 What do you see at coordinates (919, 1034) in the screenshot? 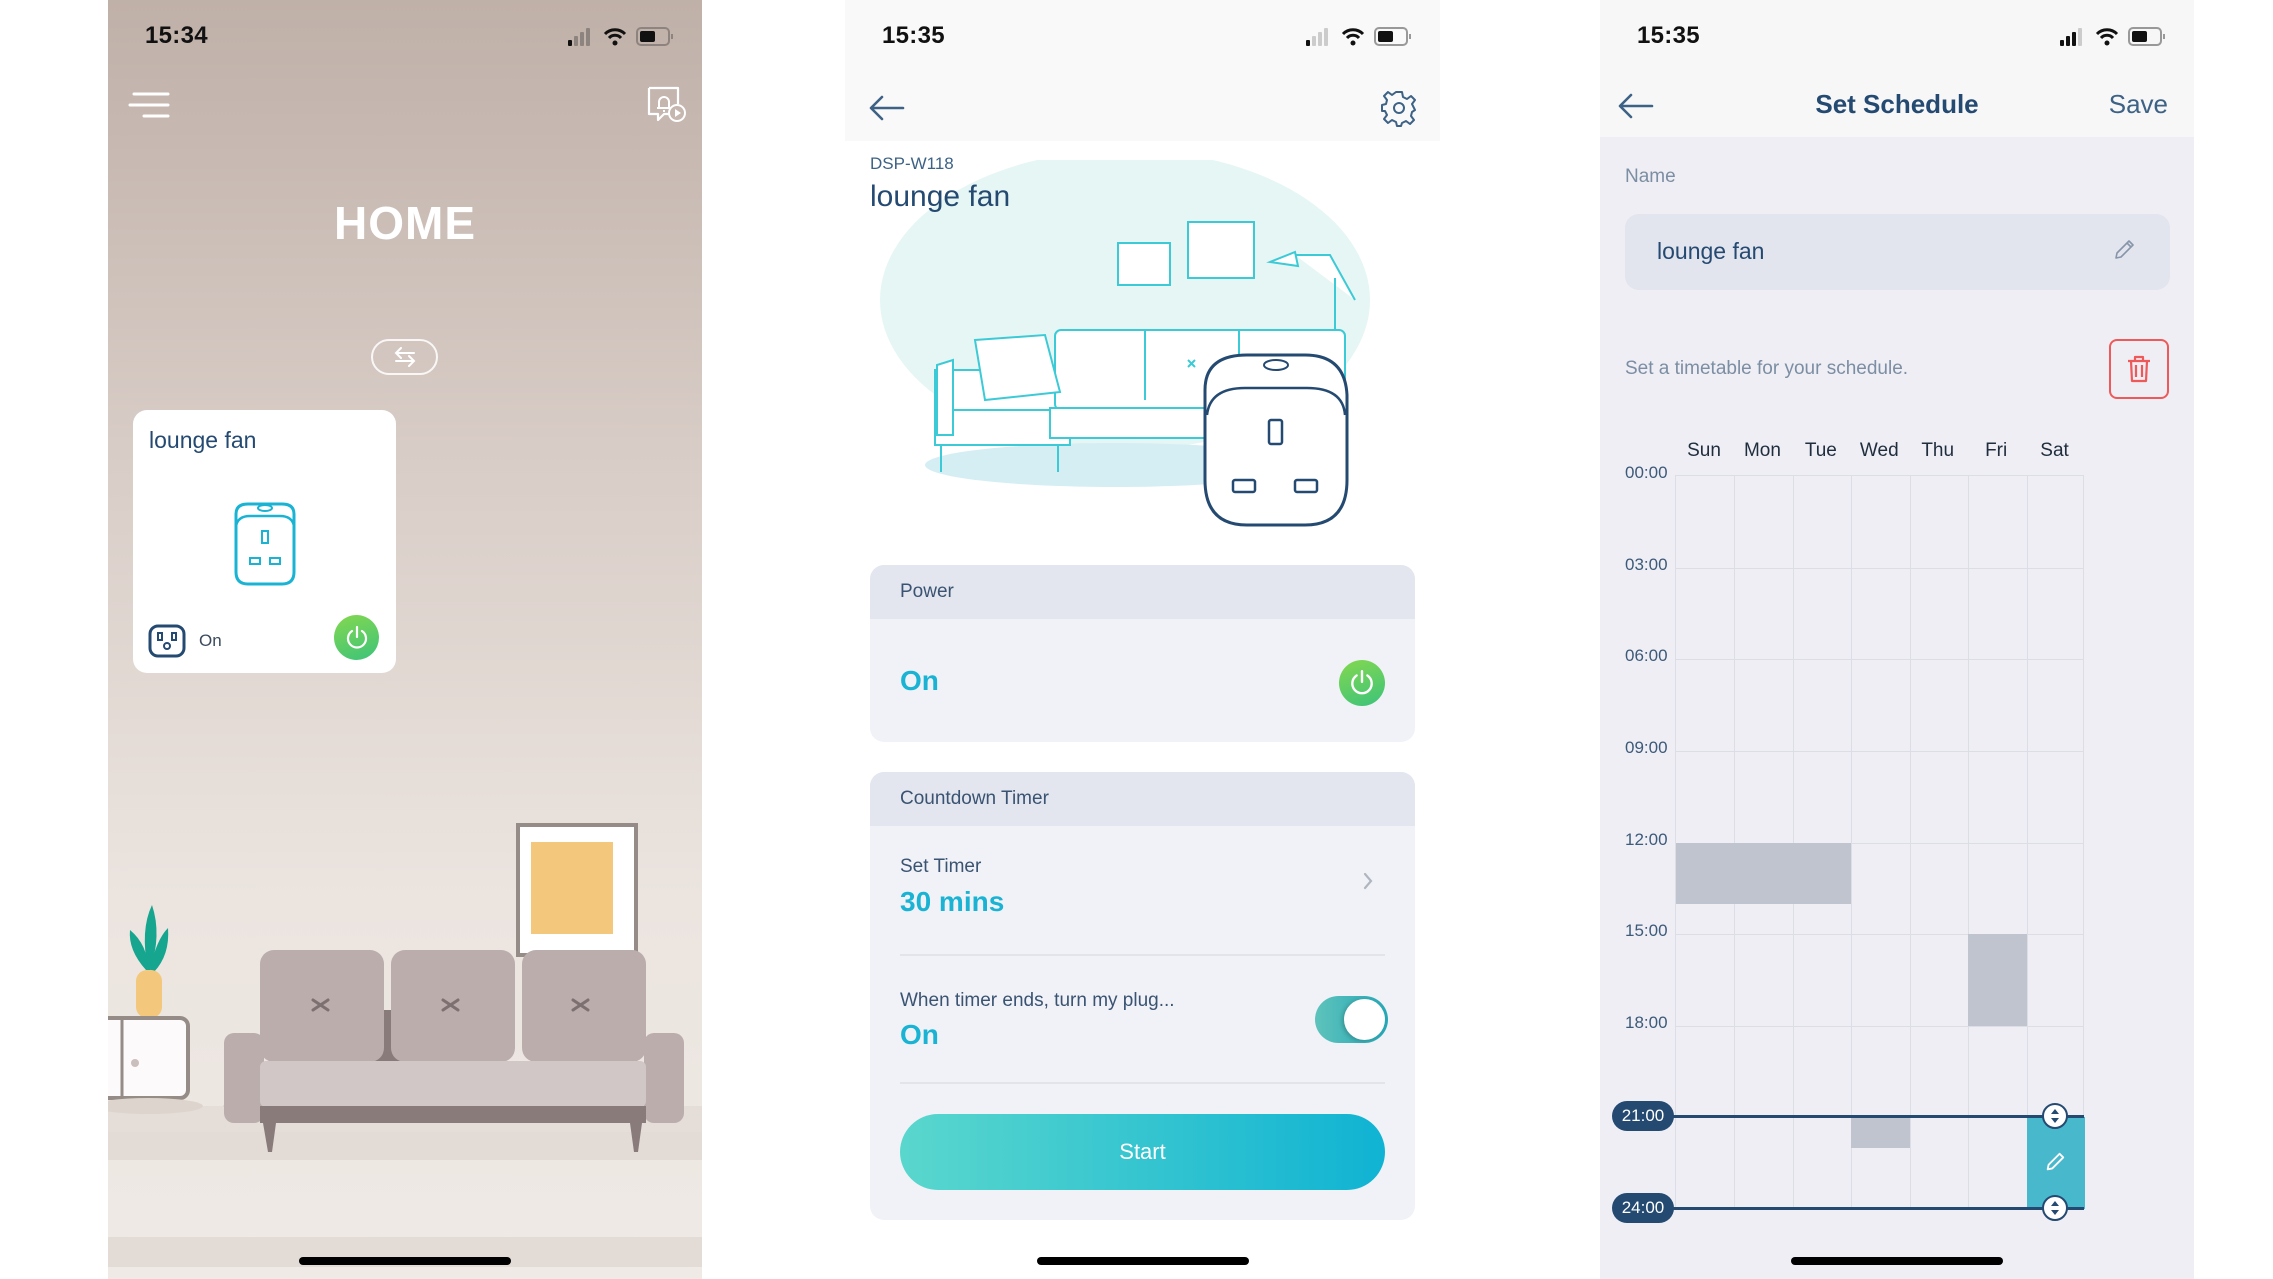
I see `end-action-value: On` at bounding box center [919, 1034].